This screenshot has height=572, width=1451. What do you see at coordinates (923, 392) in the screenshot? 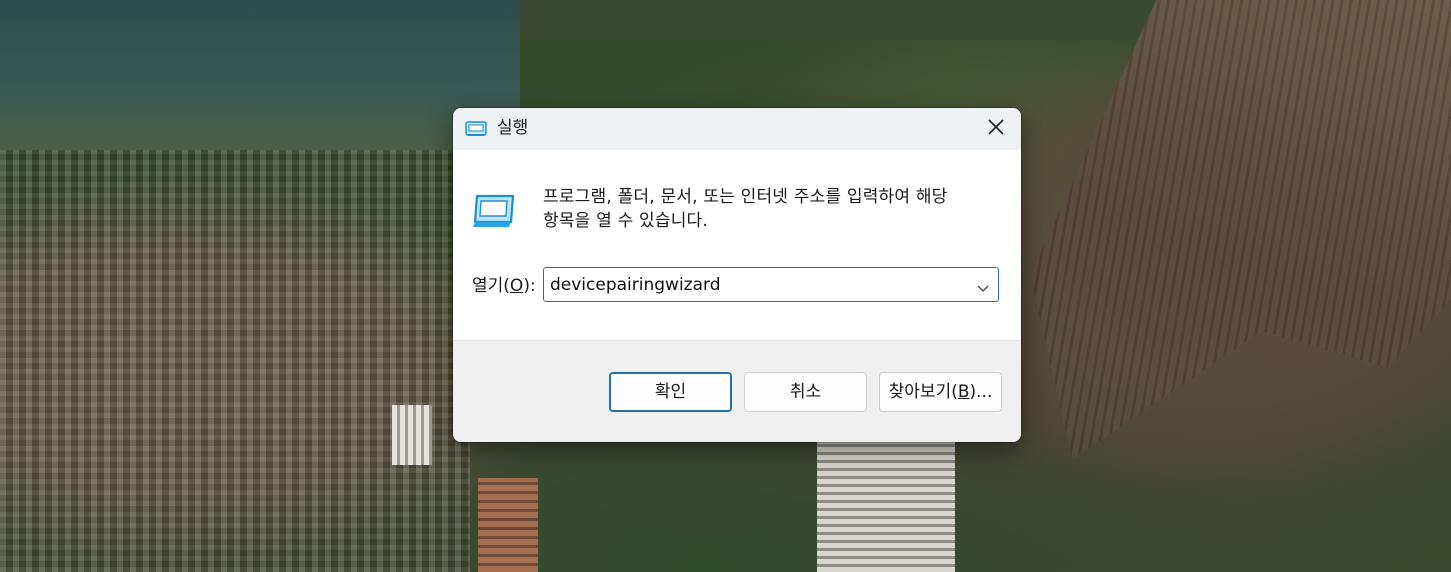
I see `browse-button-label: 찾아보기(` at bounding box center [923, 392].